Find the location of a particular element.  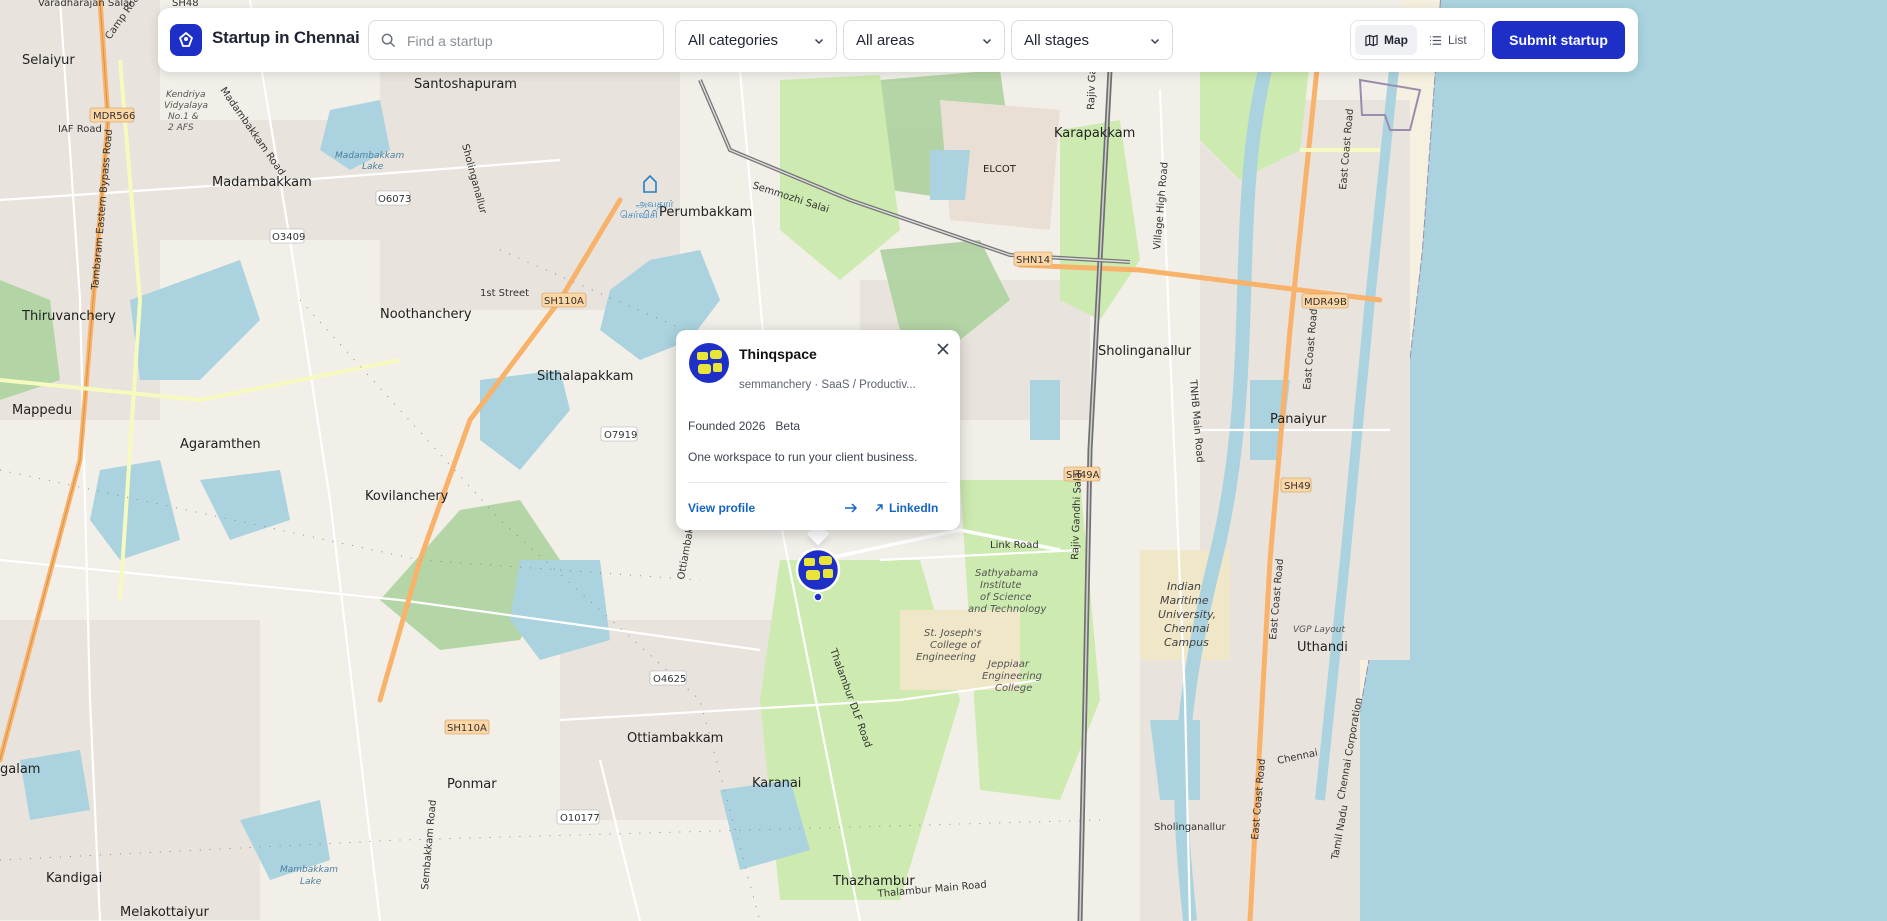

svg-text: Chennai is located at coordinates (1186, 628).